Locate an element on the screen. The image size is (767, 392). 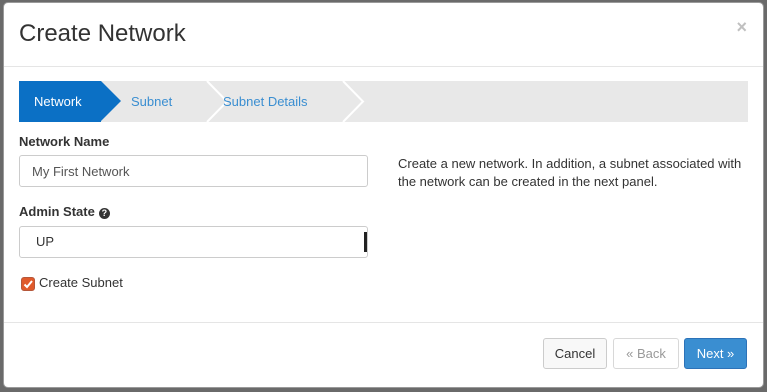
wizard-step-subnet-details: Subnet Details is located at coordinates (265, 101).